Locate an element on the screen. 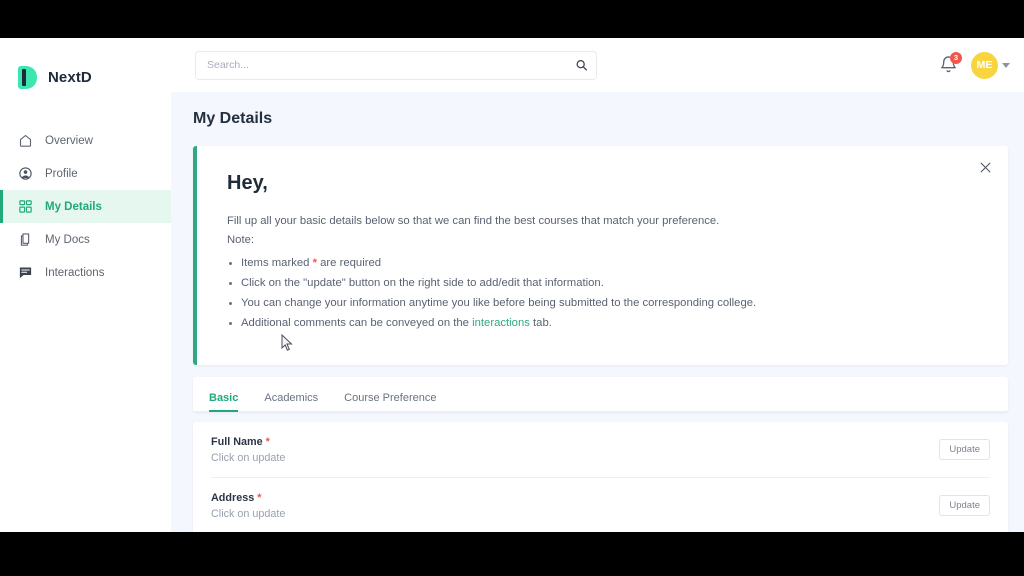  table-row: Full Name * Click on update Update is located at coordinates (600, 450).